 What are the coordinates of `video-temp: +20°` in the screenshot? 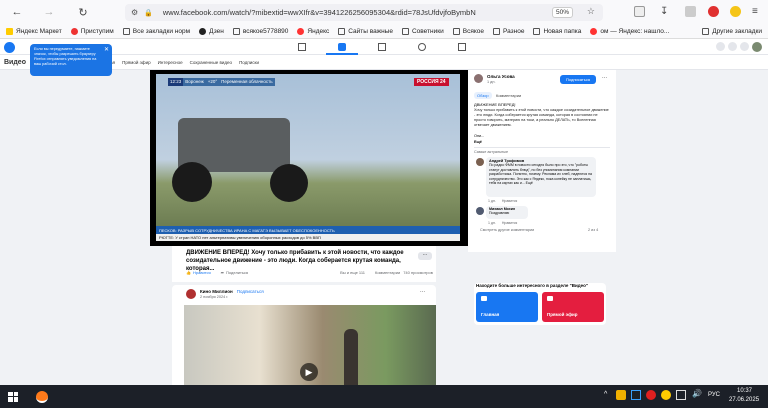 It's located at (212, 82).